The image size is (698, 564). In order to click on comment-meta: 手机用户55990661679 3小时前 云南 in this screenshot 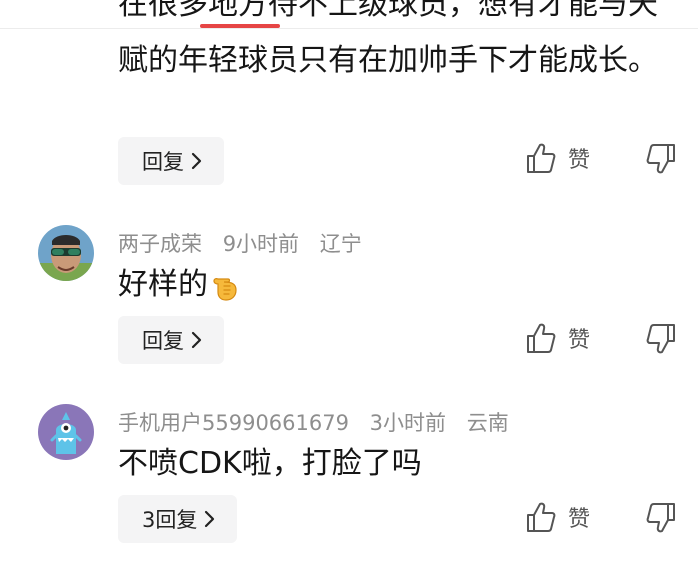, I will do `click(320, 422)`.